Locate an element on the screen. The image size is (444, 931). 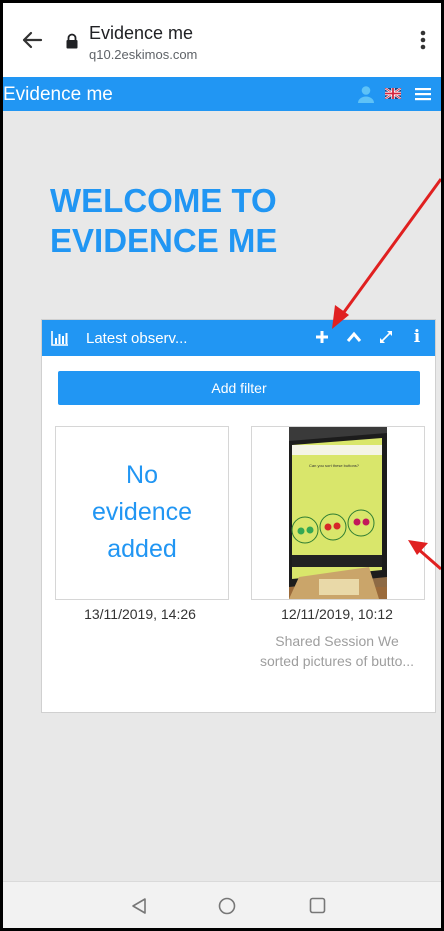
plus-icon is located at coordinates (322, 337).